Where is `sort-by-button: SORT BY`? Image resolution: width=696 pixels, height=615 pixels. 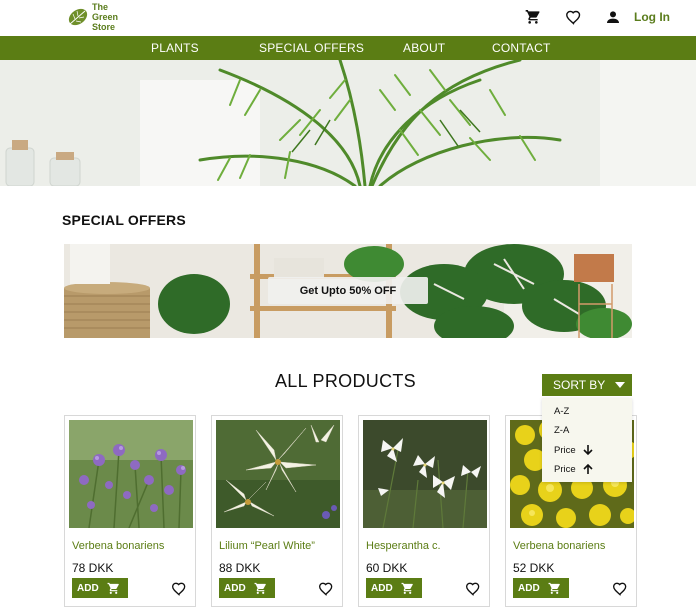 sort-by-button: SORT BY is located at coordinates (587, 385).